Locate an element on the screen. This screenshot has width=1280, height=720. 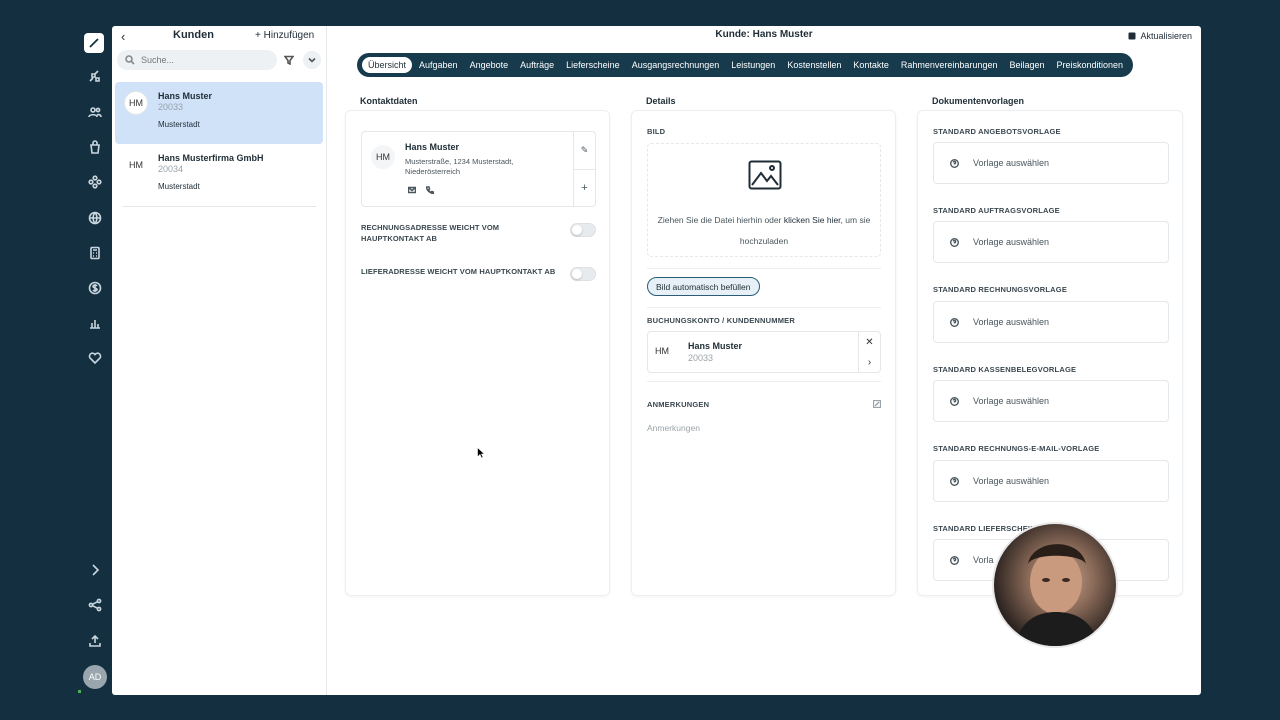
clear-account-button: ✕ is located at coordinates (869, 342).